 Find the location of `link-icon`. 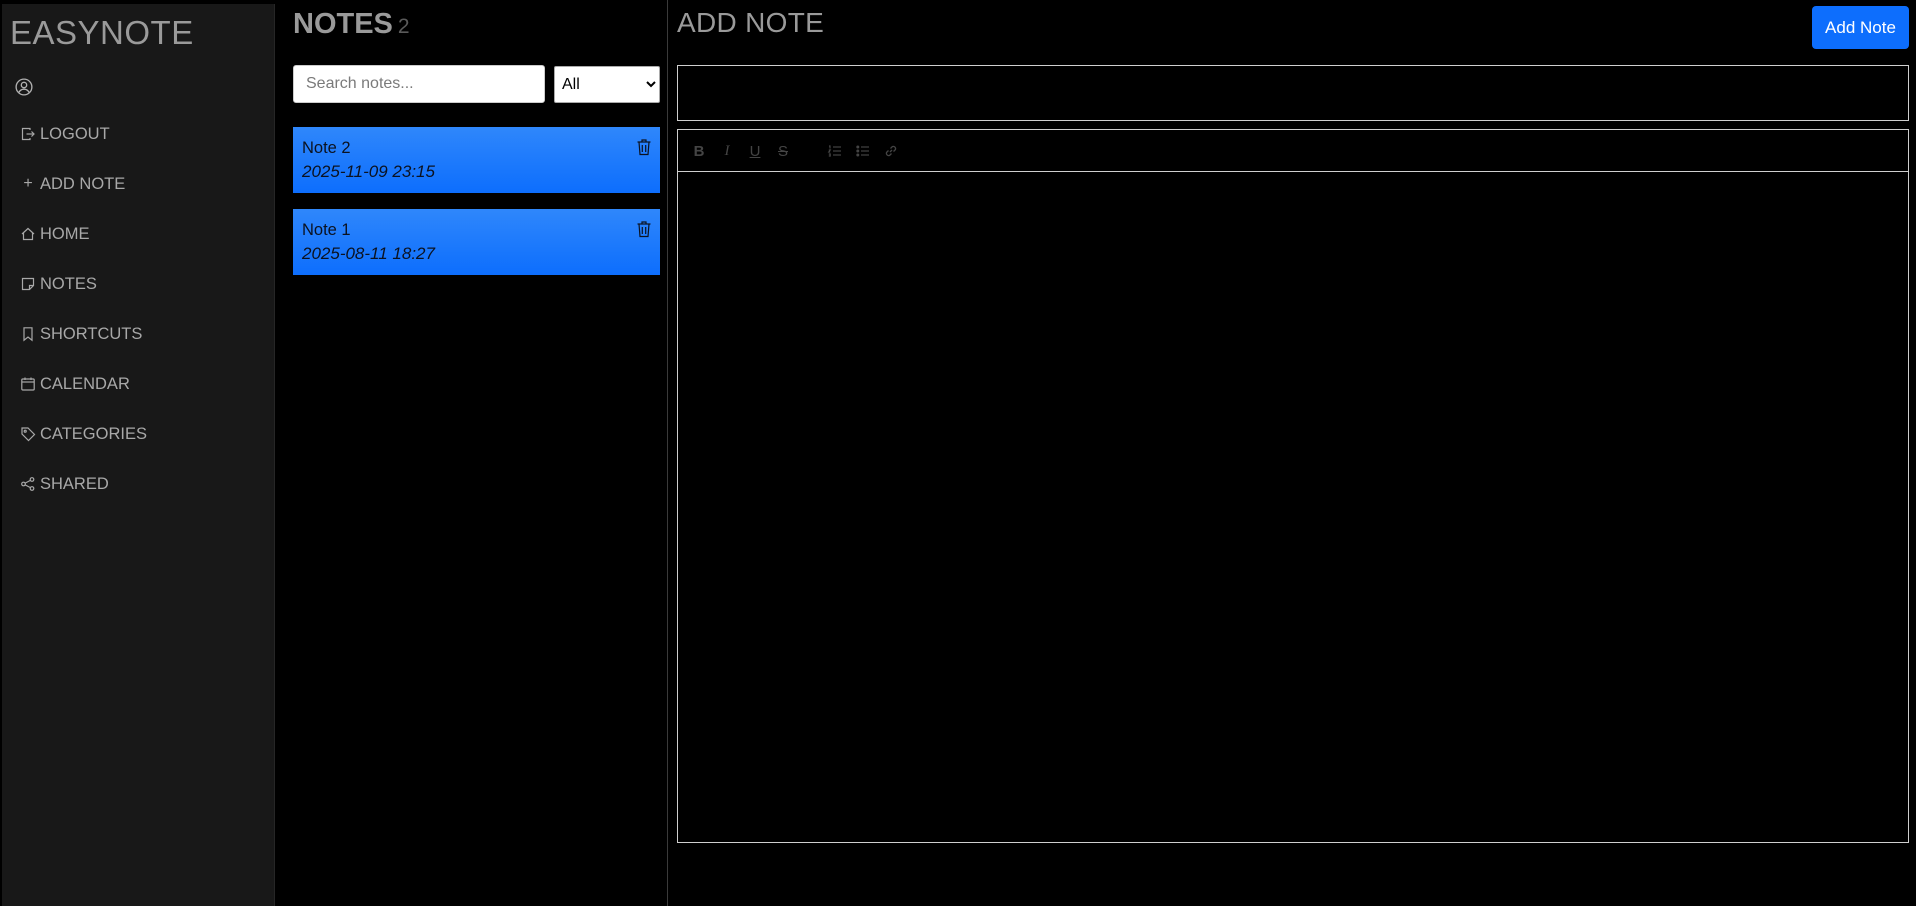

link-icon is located at coordinates (891, 151).